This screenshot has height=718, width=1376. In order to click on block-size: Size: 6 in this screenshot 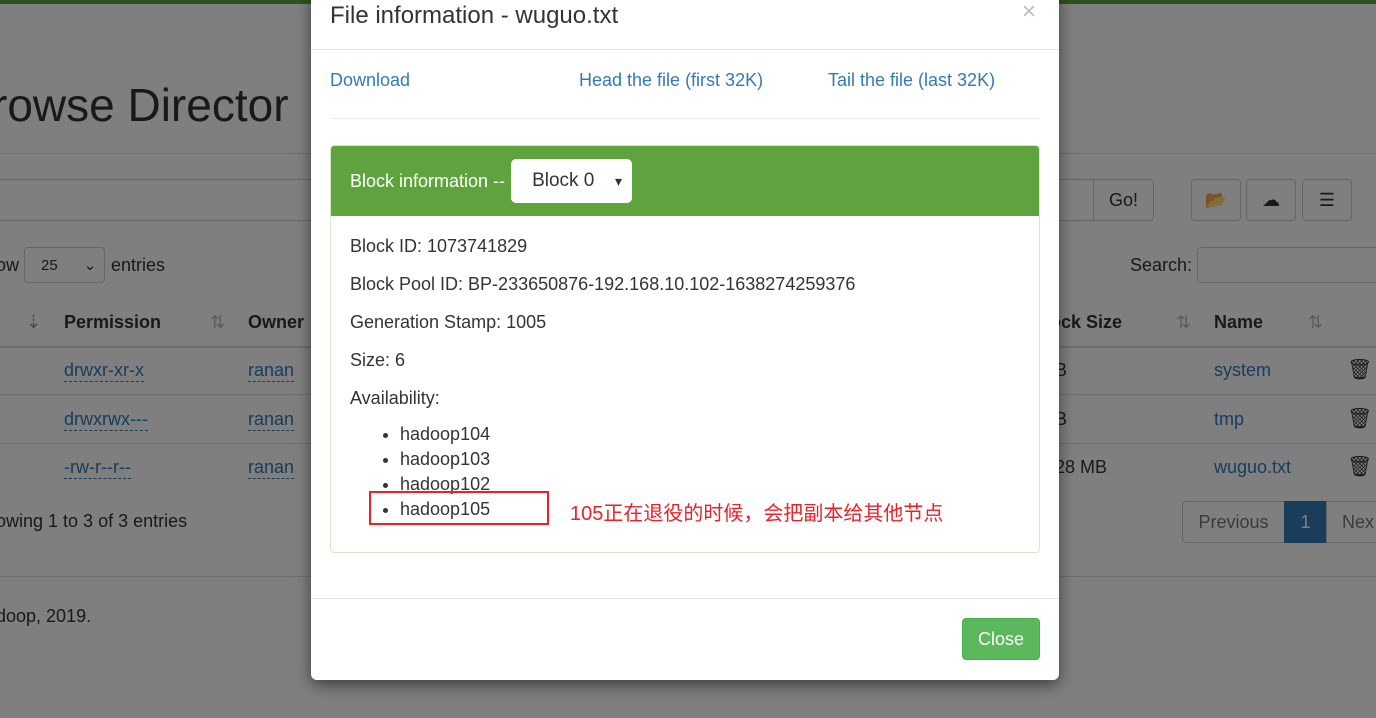, I will do `click(378, 360)`.